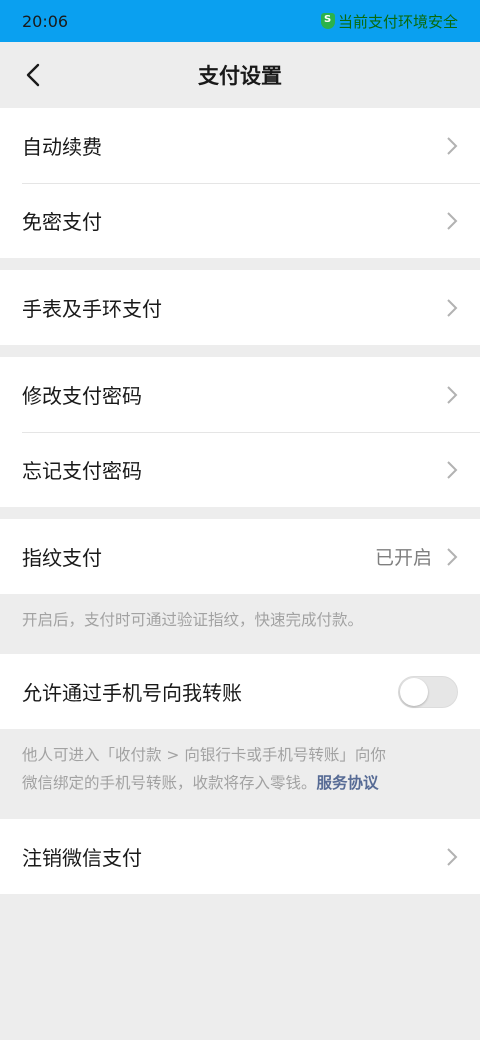 The height and width of the screenshot is (1040, 480). I want to click on row-label: 允许通过手机号向我转账, so click(132, 693).